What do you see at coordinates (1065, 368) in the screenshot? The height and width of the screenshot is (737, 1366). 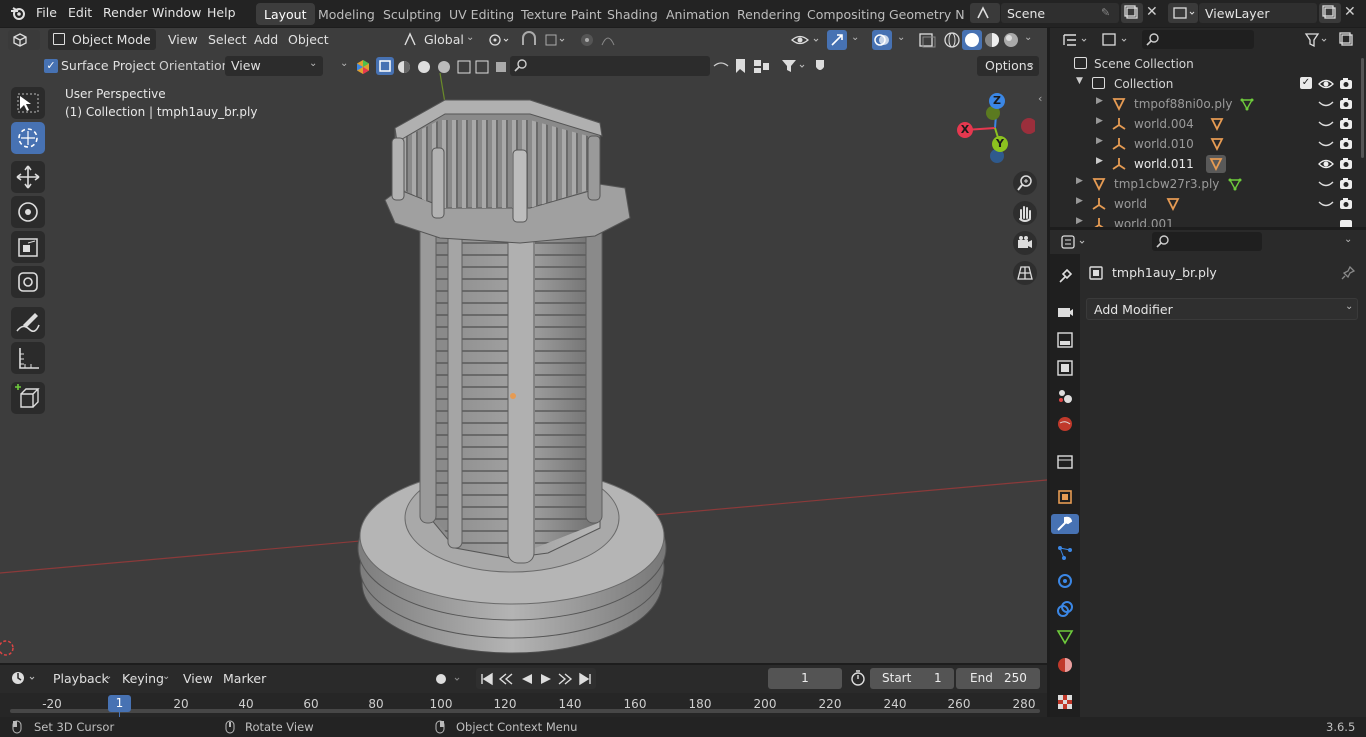 I see `view-layer-tab-icon` at bounding box center [1065, 368].